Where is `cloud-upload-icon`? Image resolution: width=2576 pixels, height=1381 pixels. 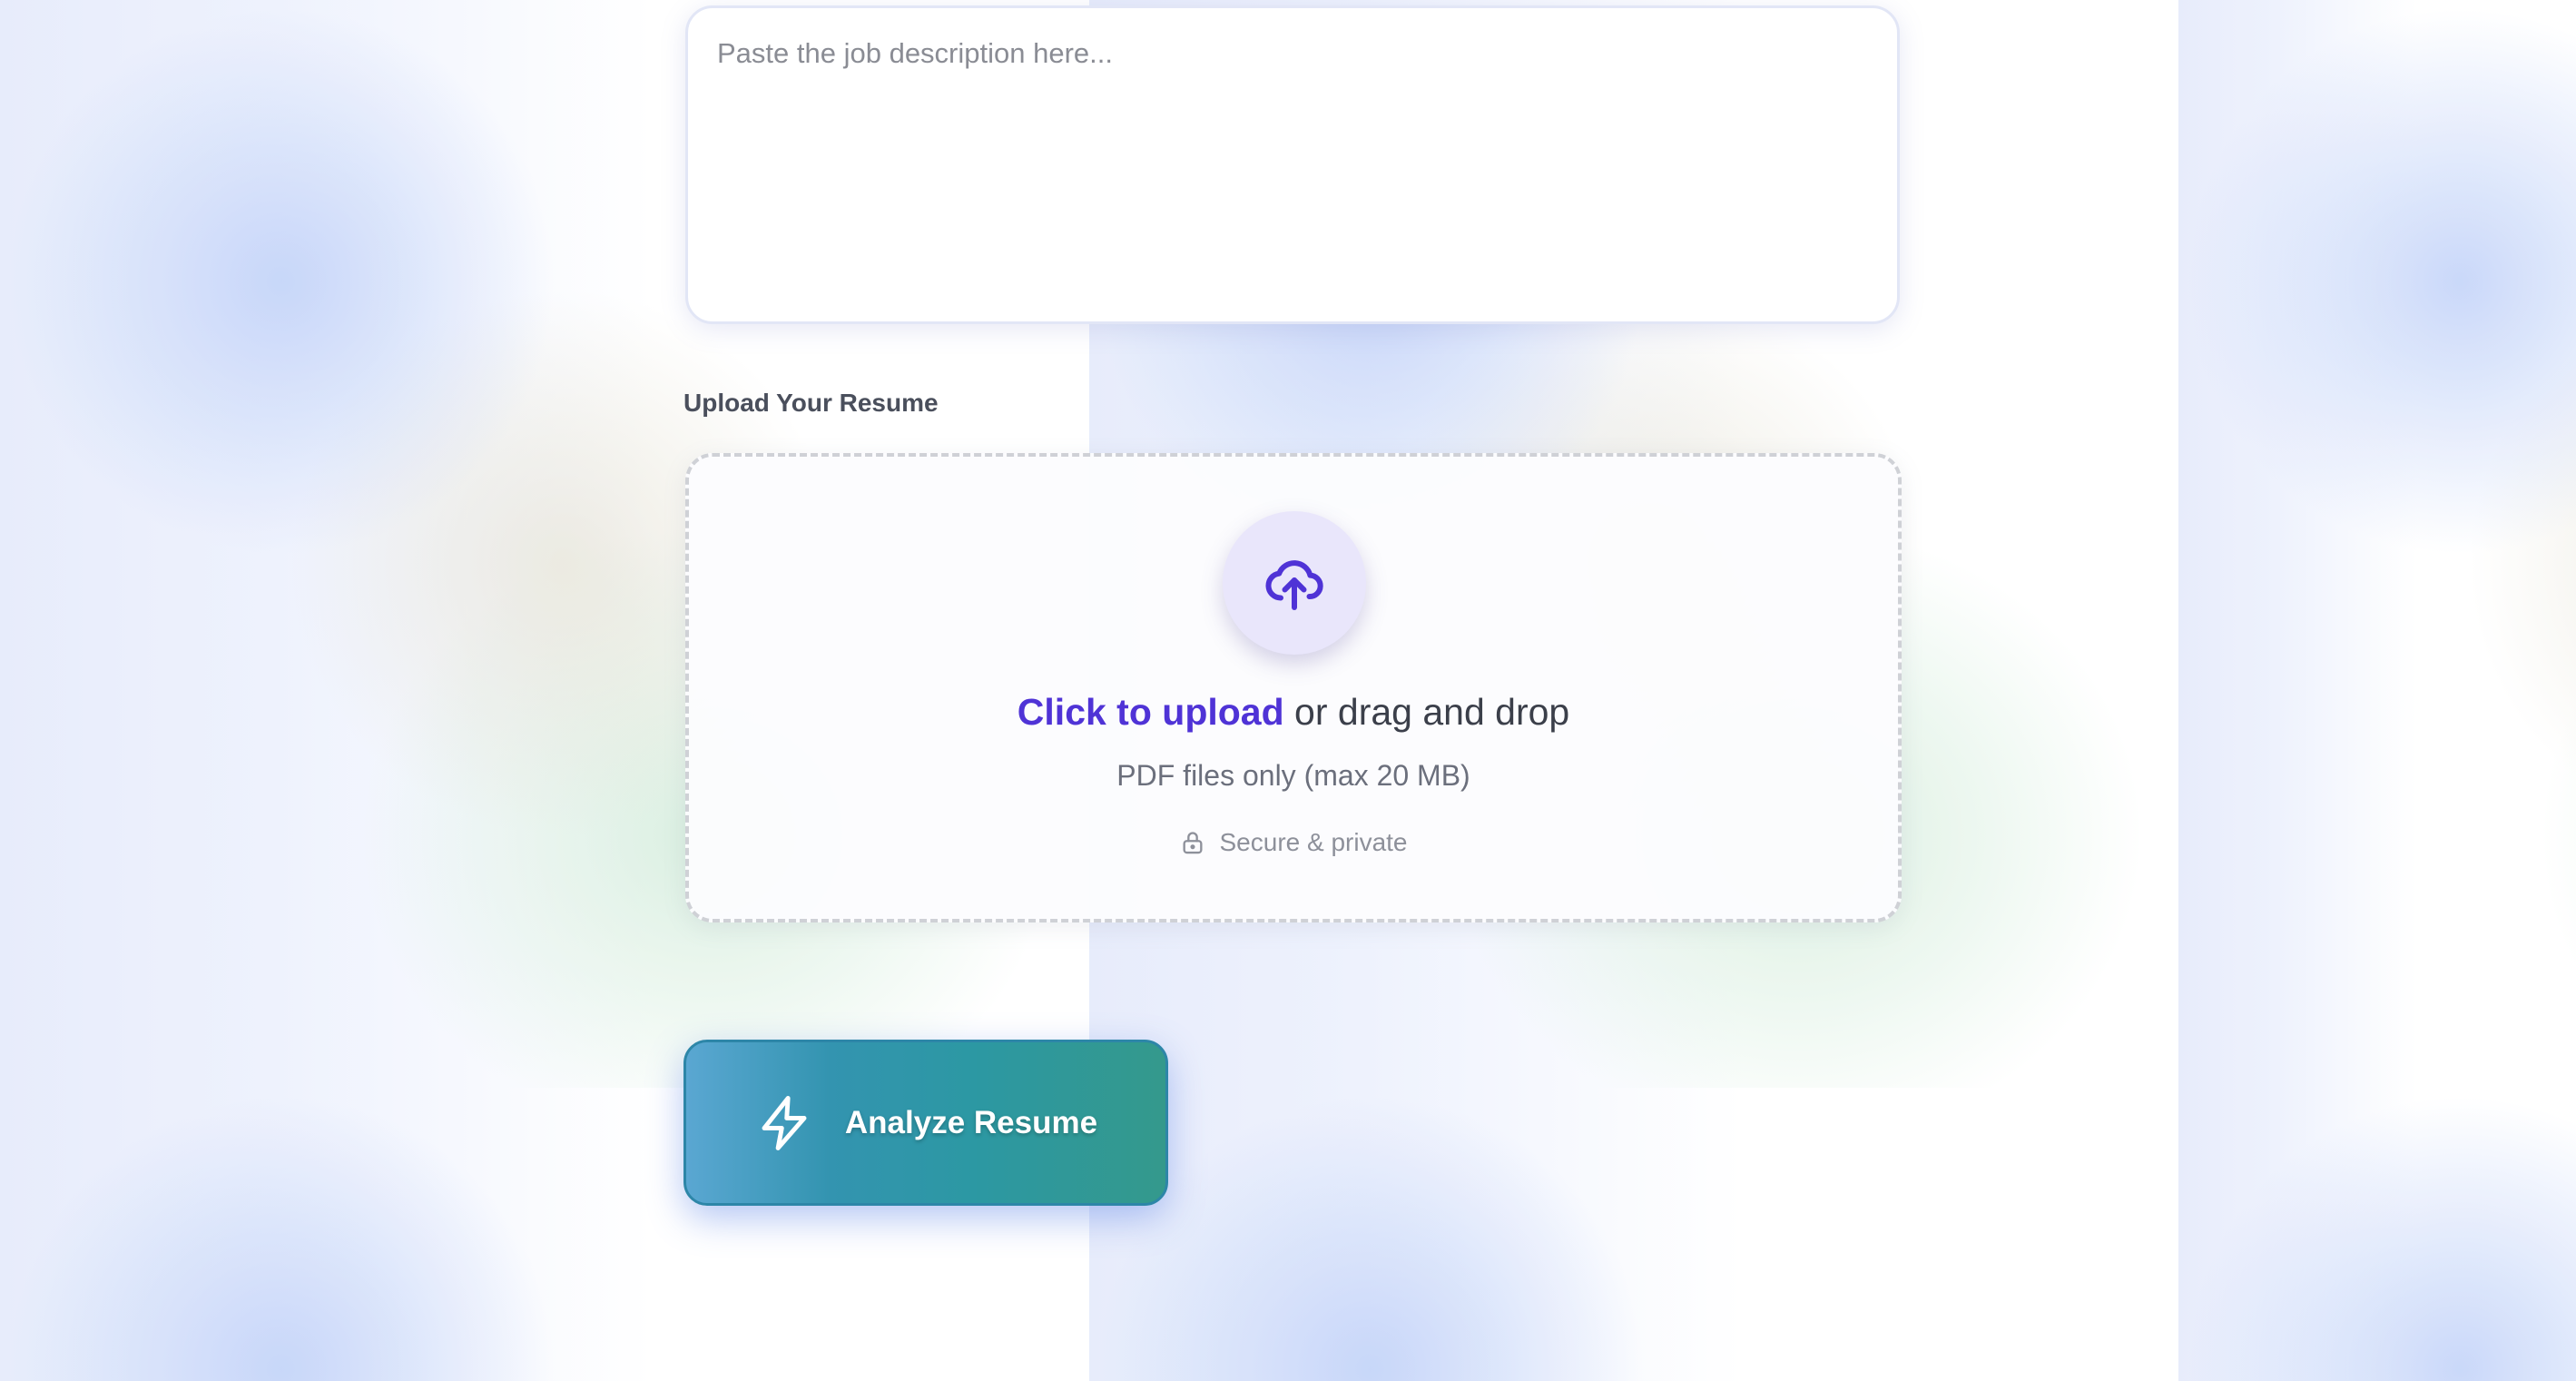 cloud-upload-icon is located at coordinates (1294, 585).